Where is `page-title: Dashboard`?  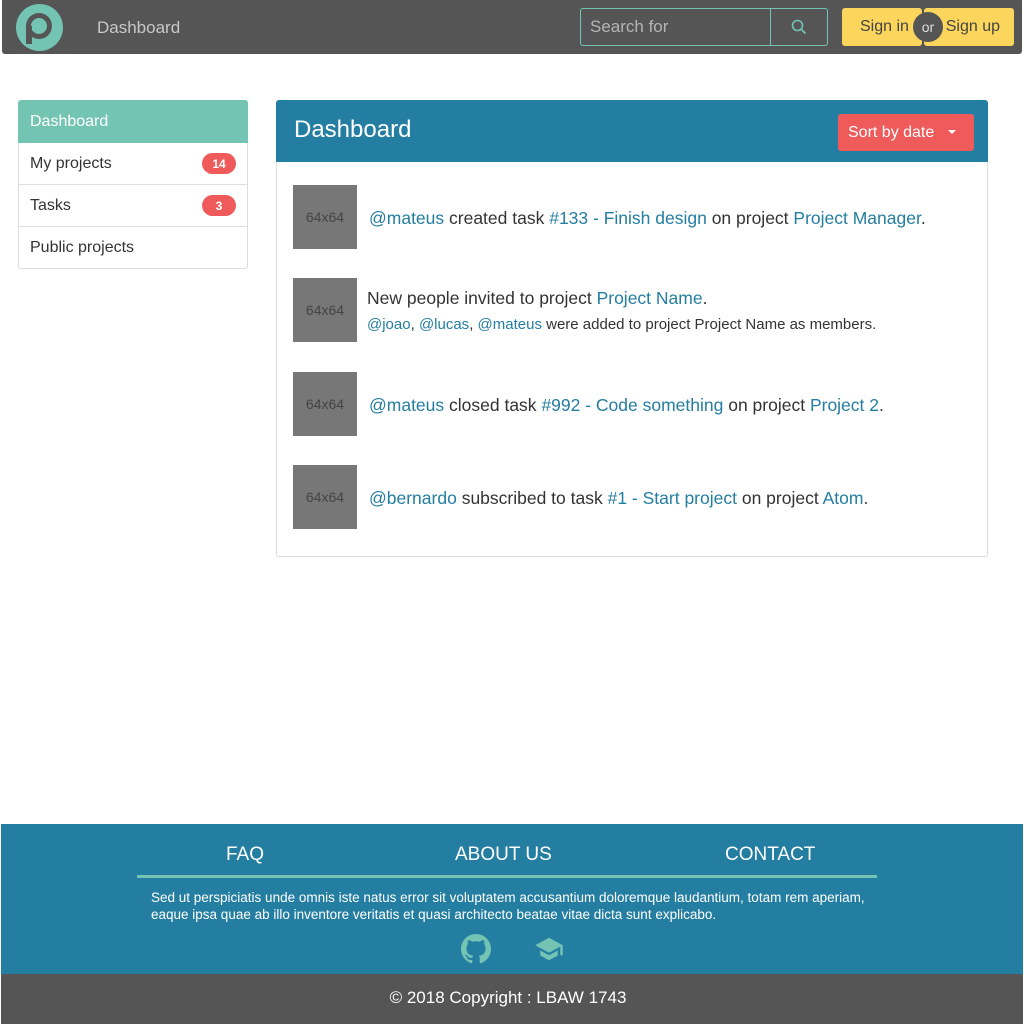 page-title: Dashboard is located at coordinates (353, 129).